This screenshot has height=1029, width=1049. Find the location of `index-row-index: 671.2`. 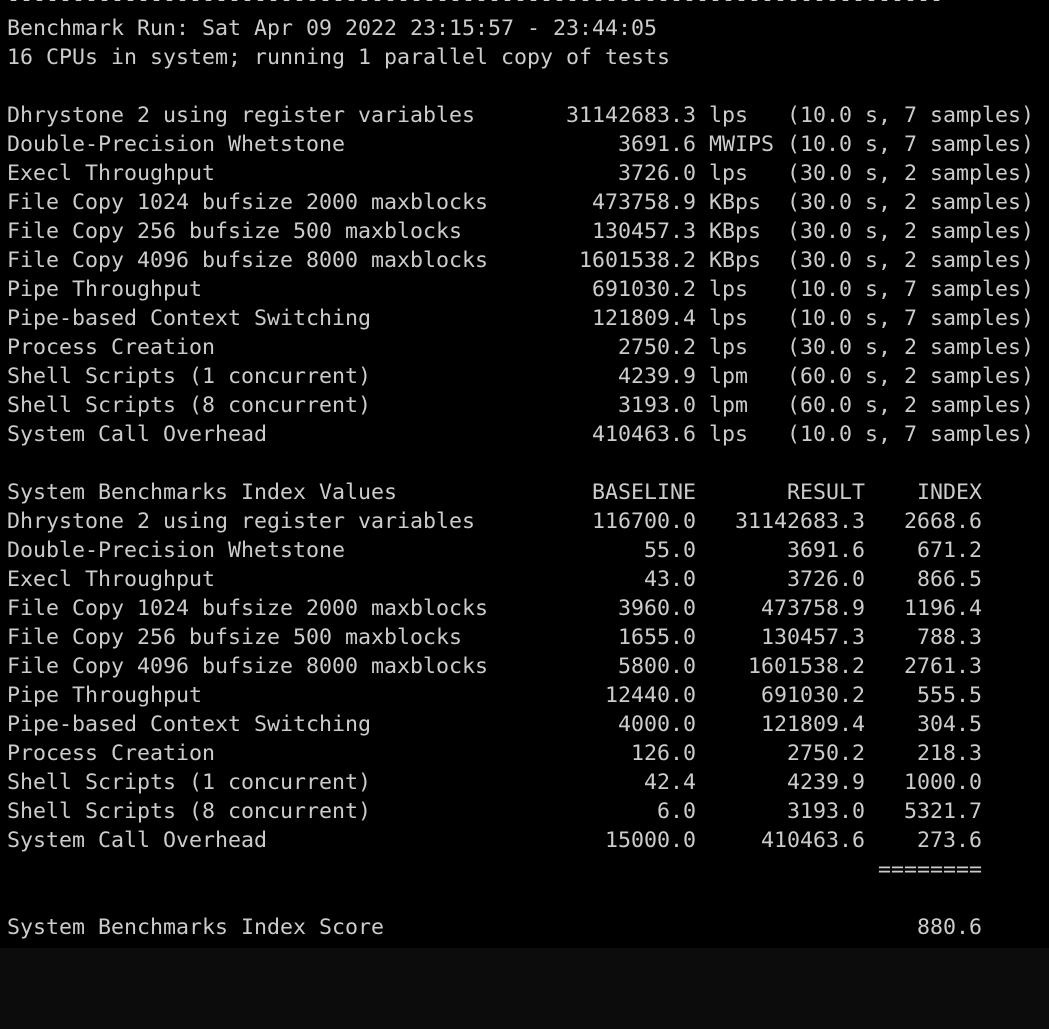

index-row-index: 671.2 is located at coordinates (950, 550).